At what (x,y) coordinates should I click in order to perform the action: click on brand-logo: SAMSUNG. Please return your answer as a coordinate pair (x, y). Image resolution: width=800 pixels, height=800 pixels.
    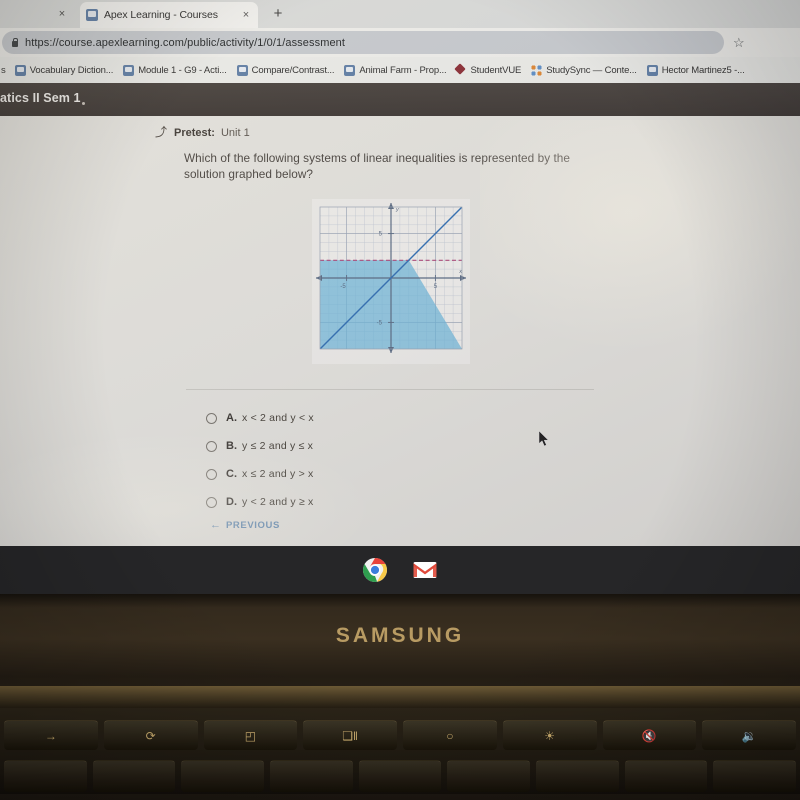
    Looking at the image, I should click on (400, 635).